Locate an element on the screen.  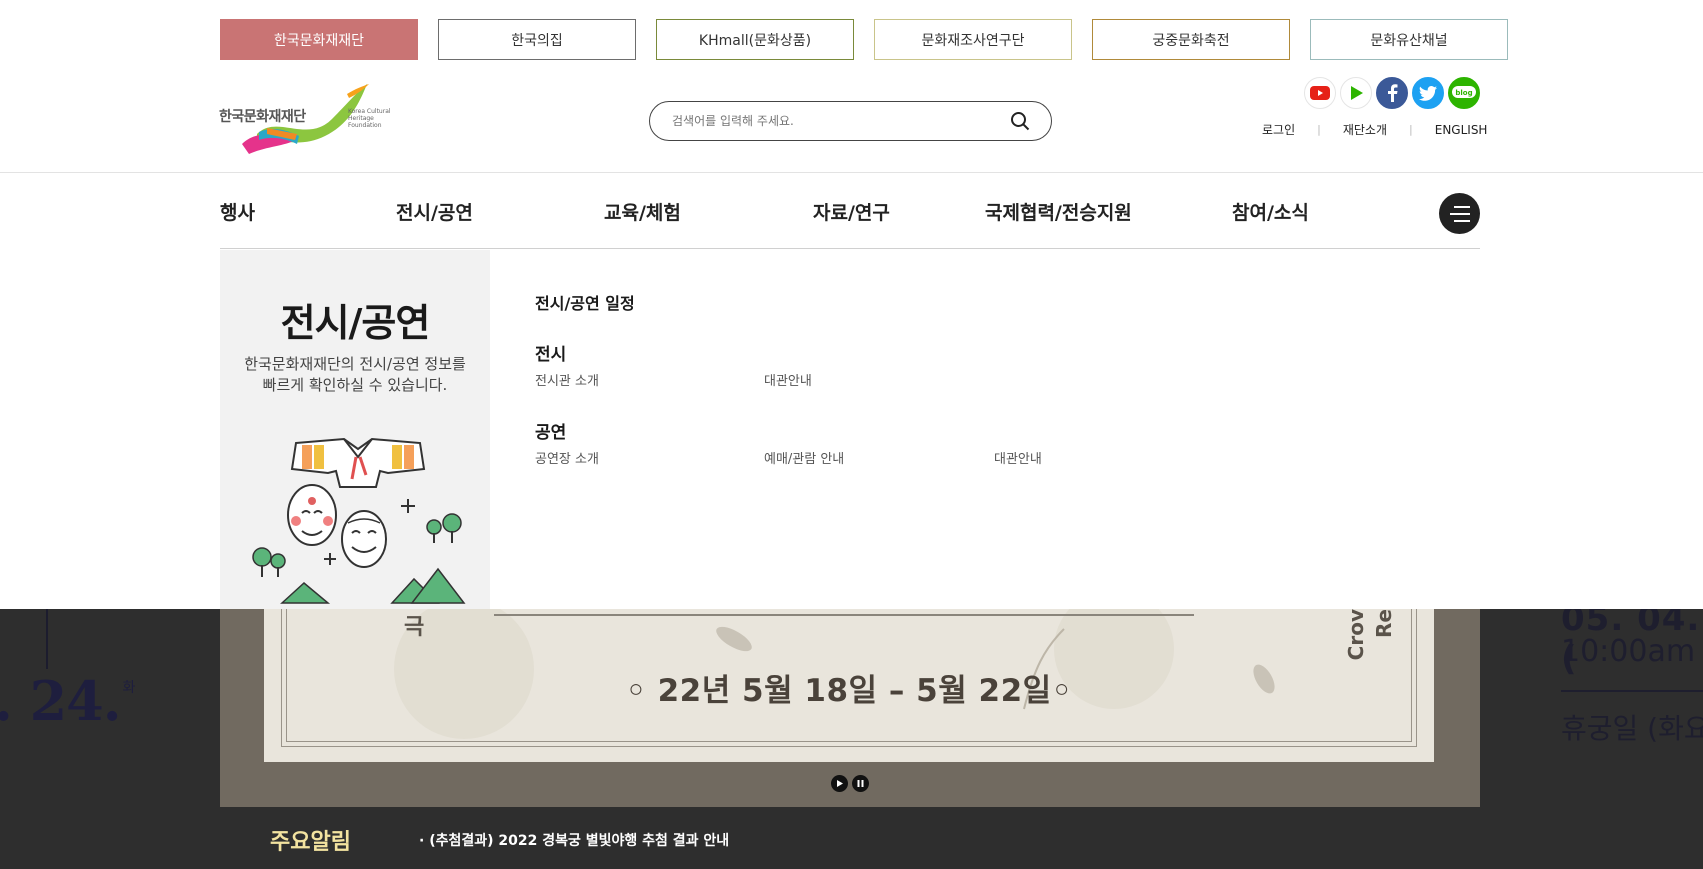
site-tab-kchf: 한국문화재재단 is located at coordinates (319, 39).